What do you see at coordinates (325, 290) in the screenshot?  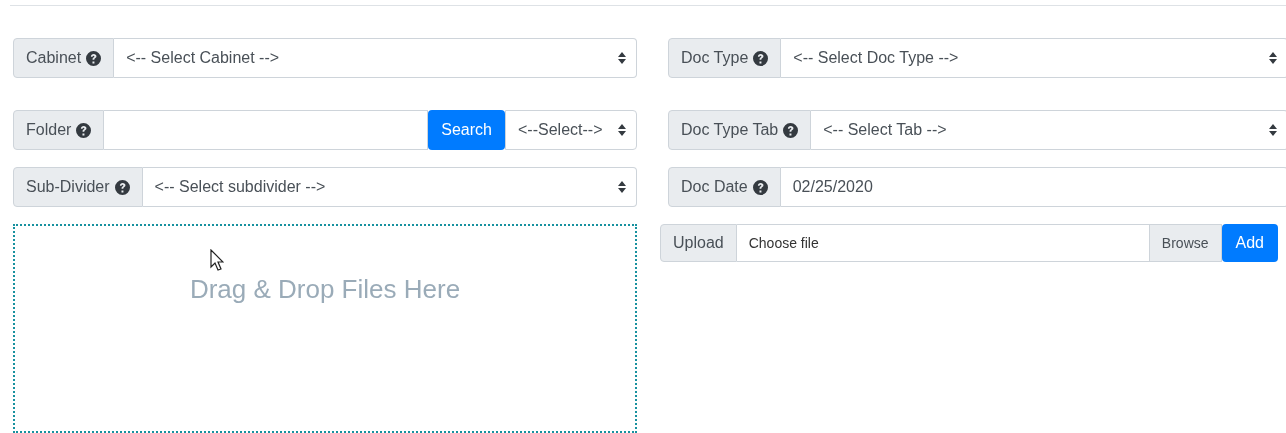 I see `drop-zone-text: Drag & Drop Files Here` at bounding box center [325, 290].